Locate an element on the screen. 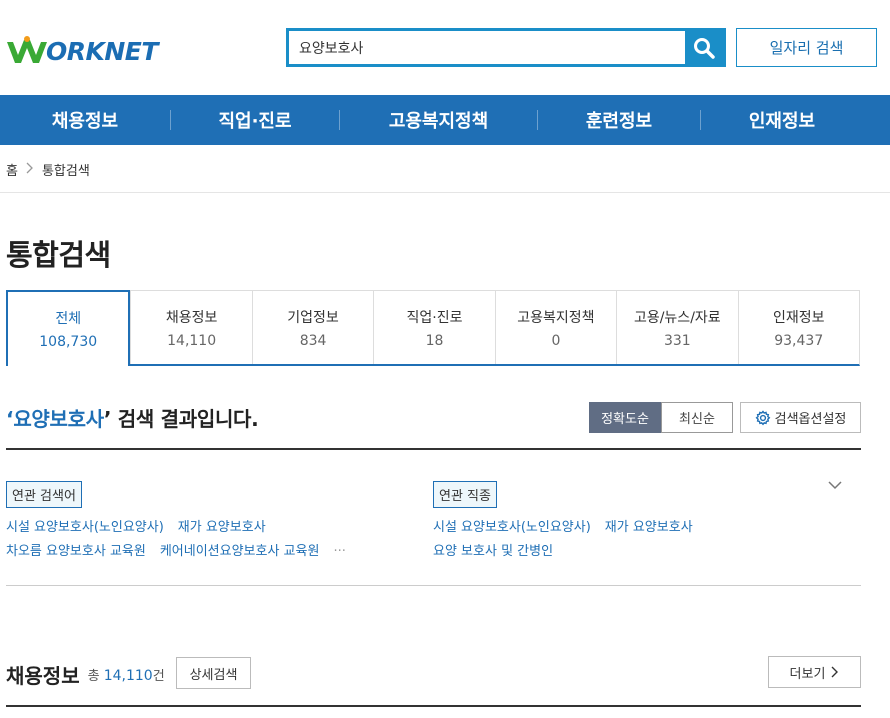  nav-item-training: 훈련정보 is located at coordinates (619, 120).